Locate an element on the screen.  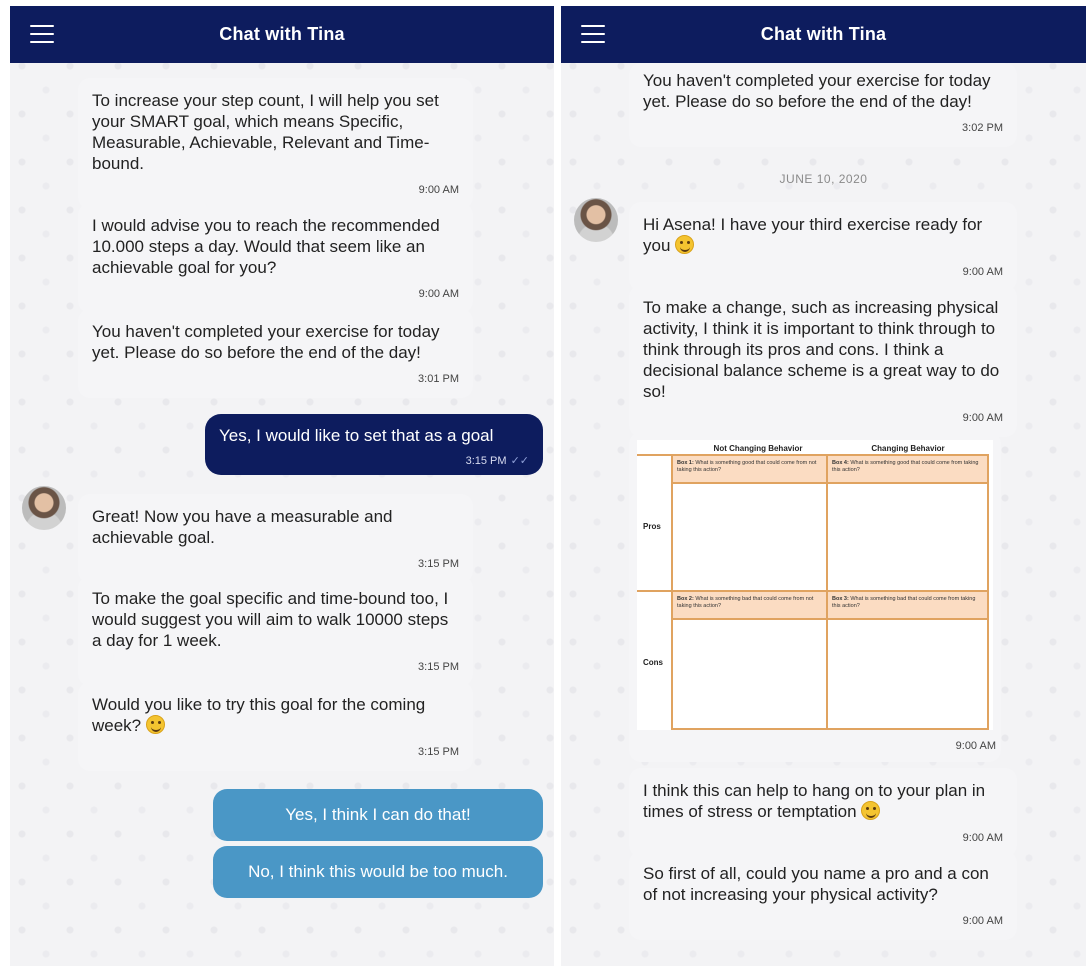
message-time: 3:01 PM is located at coordinates (438, 379).